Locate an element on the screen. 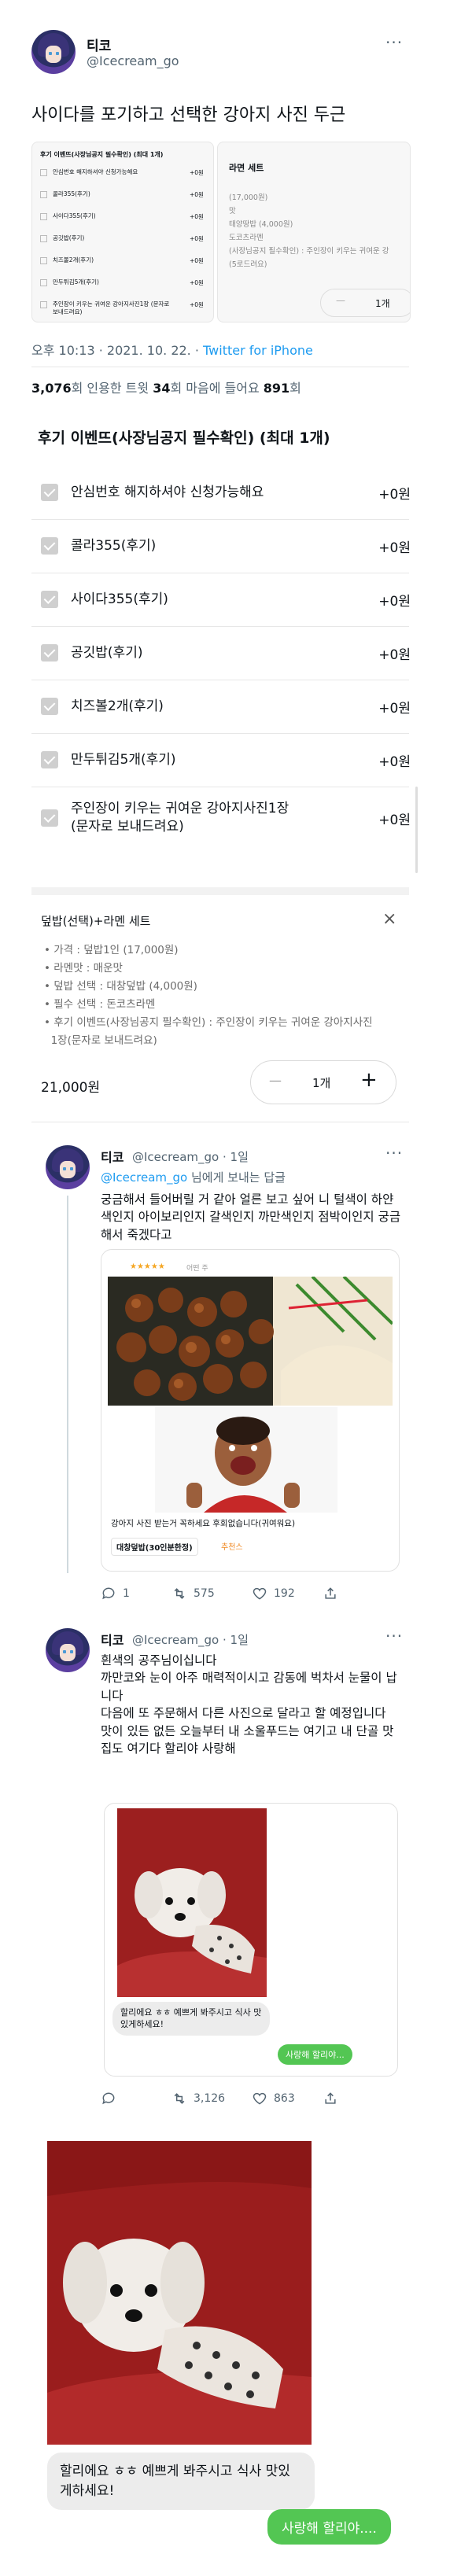  minus-button: — is located at coordinates (275, 1080).